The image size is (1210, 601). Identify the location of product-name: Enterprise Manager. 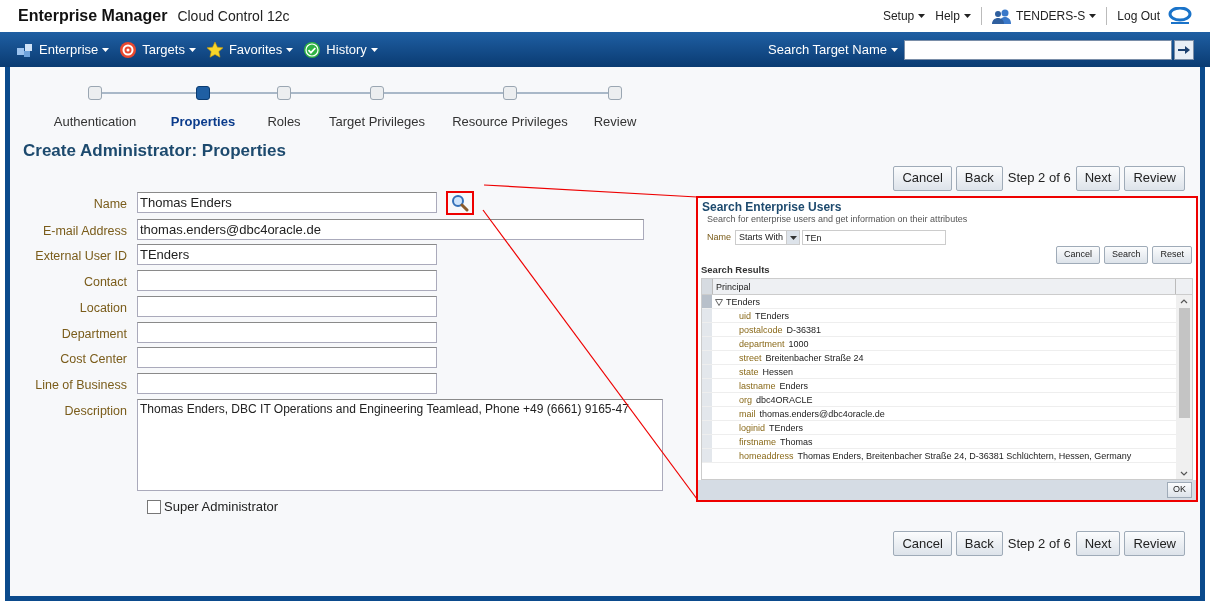
(93, 16).